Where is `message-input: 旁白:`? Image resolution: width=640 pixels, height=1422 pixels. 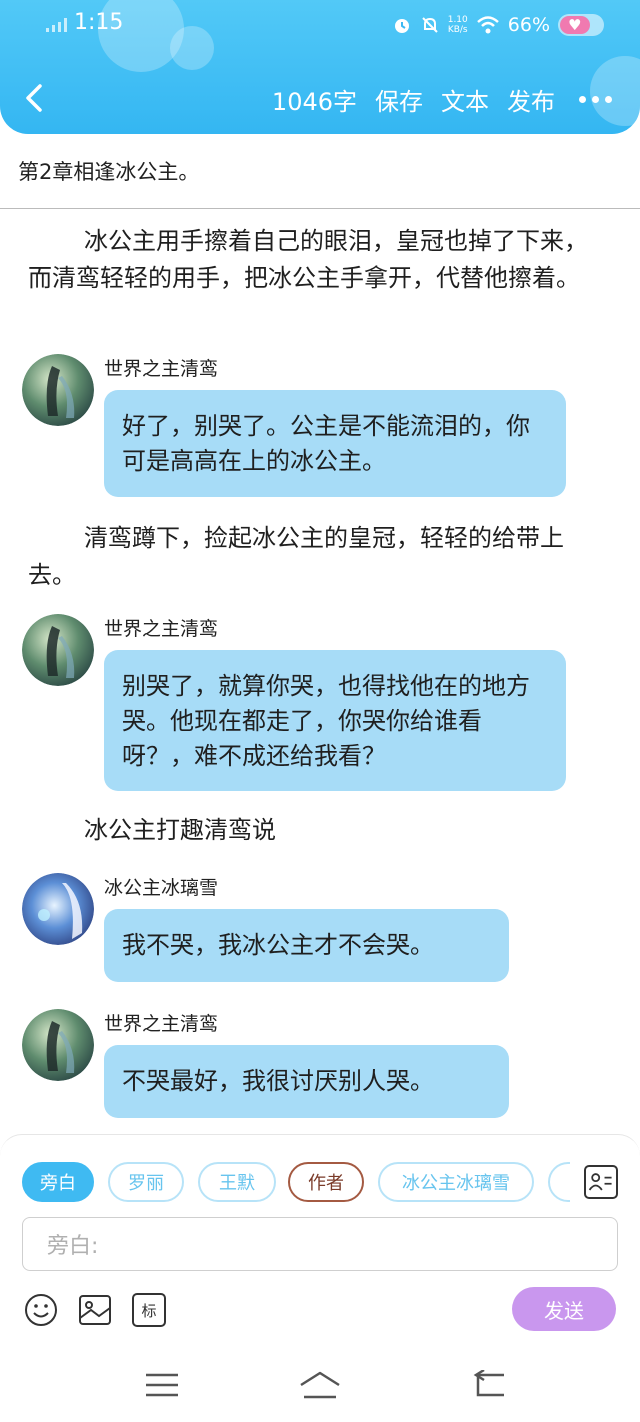 message-input: 旁白: is located at coordinates (320, 1244).